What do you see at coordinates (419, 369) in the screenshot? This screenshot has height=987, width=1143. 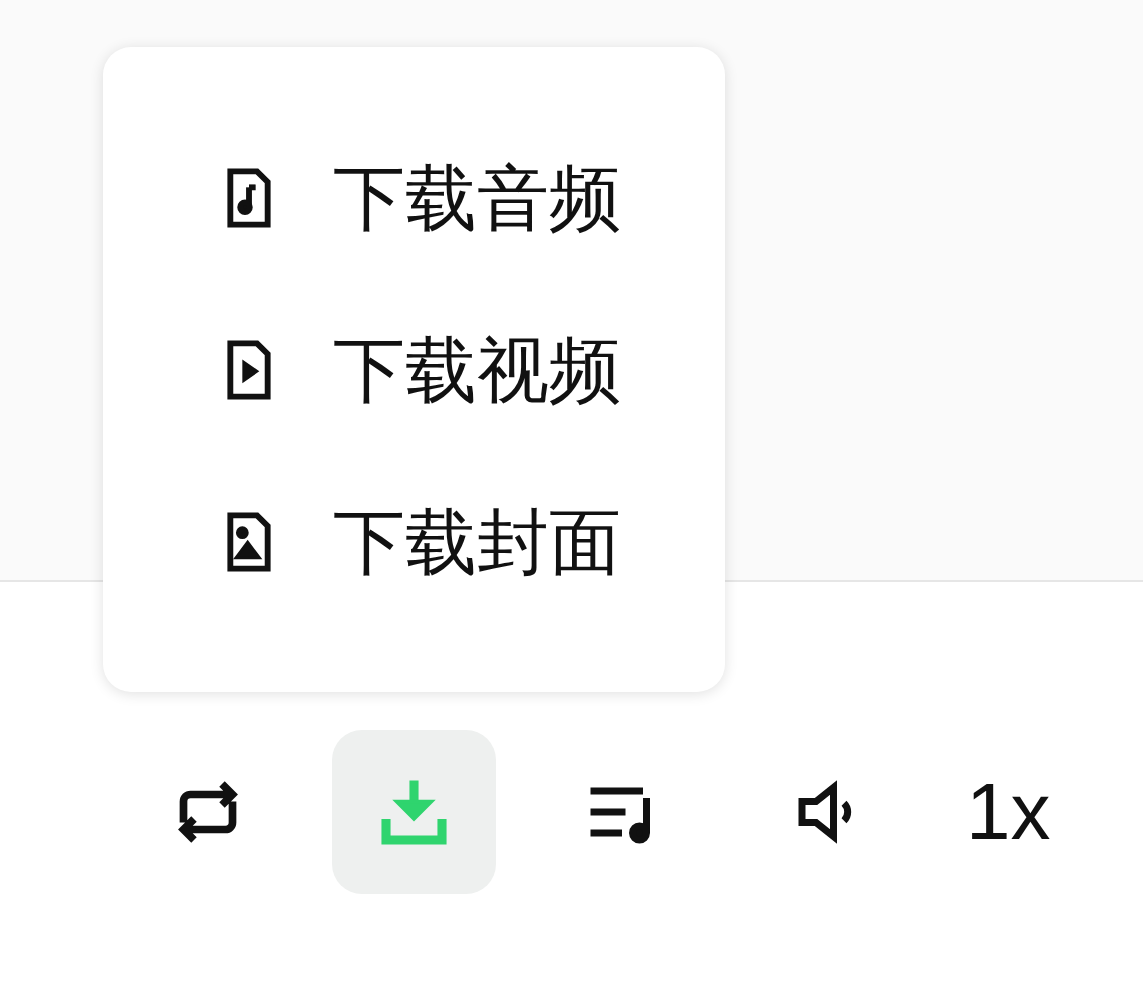 I see `menu-item: 下载视频` at bounding box center [419, 369].